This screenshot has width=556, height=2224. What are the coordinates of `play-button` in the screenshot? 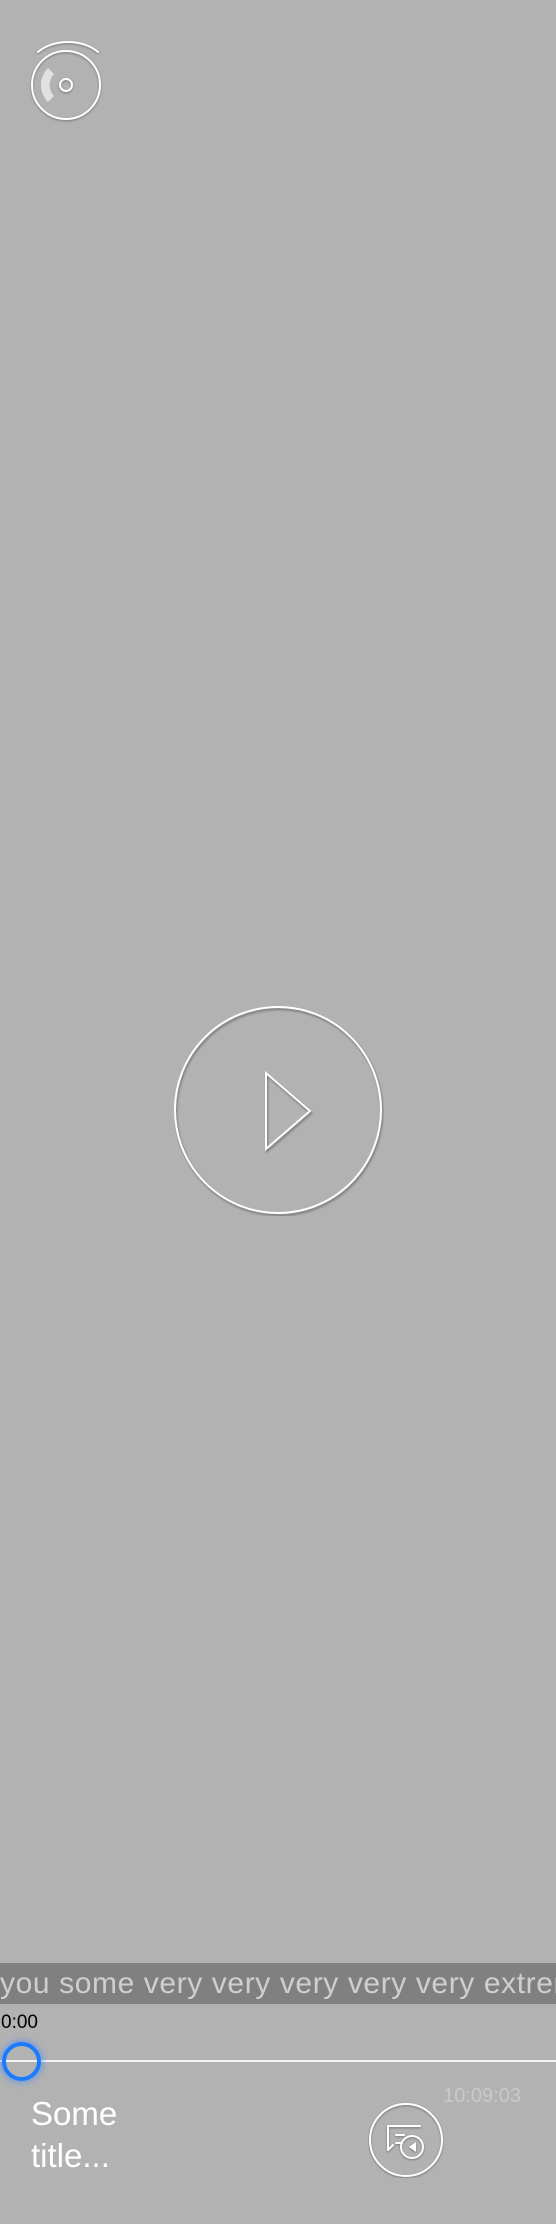 It's located at (279, 1111).